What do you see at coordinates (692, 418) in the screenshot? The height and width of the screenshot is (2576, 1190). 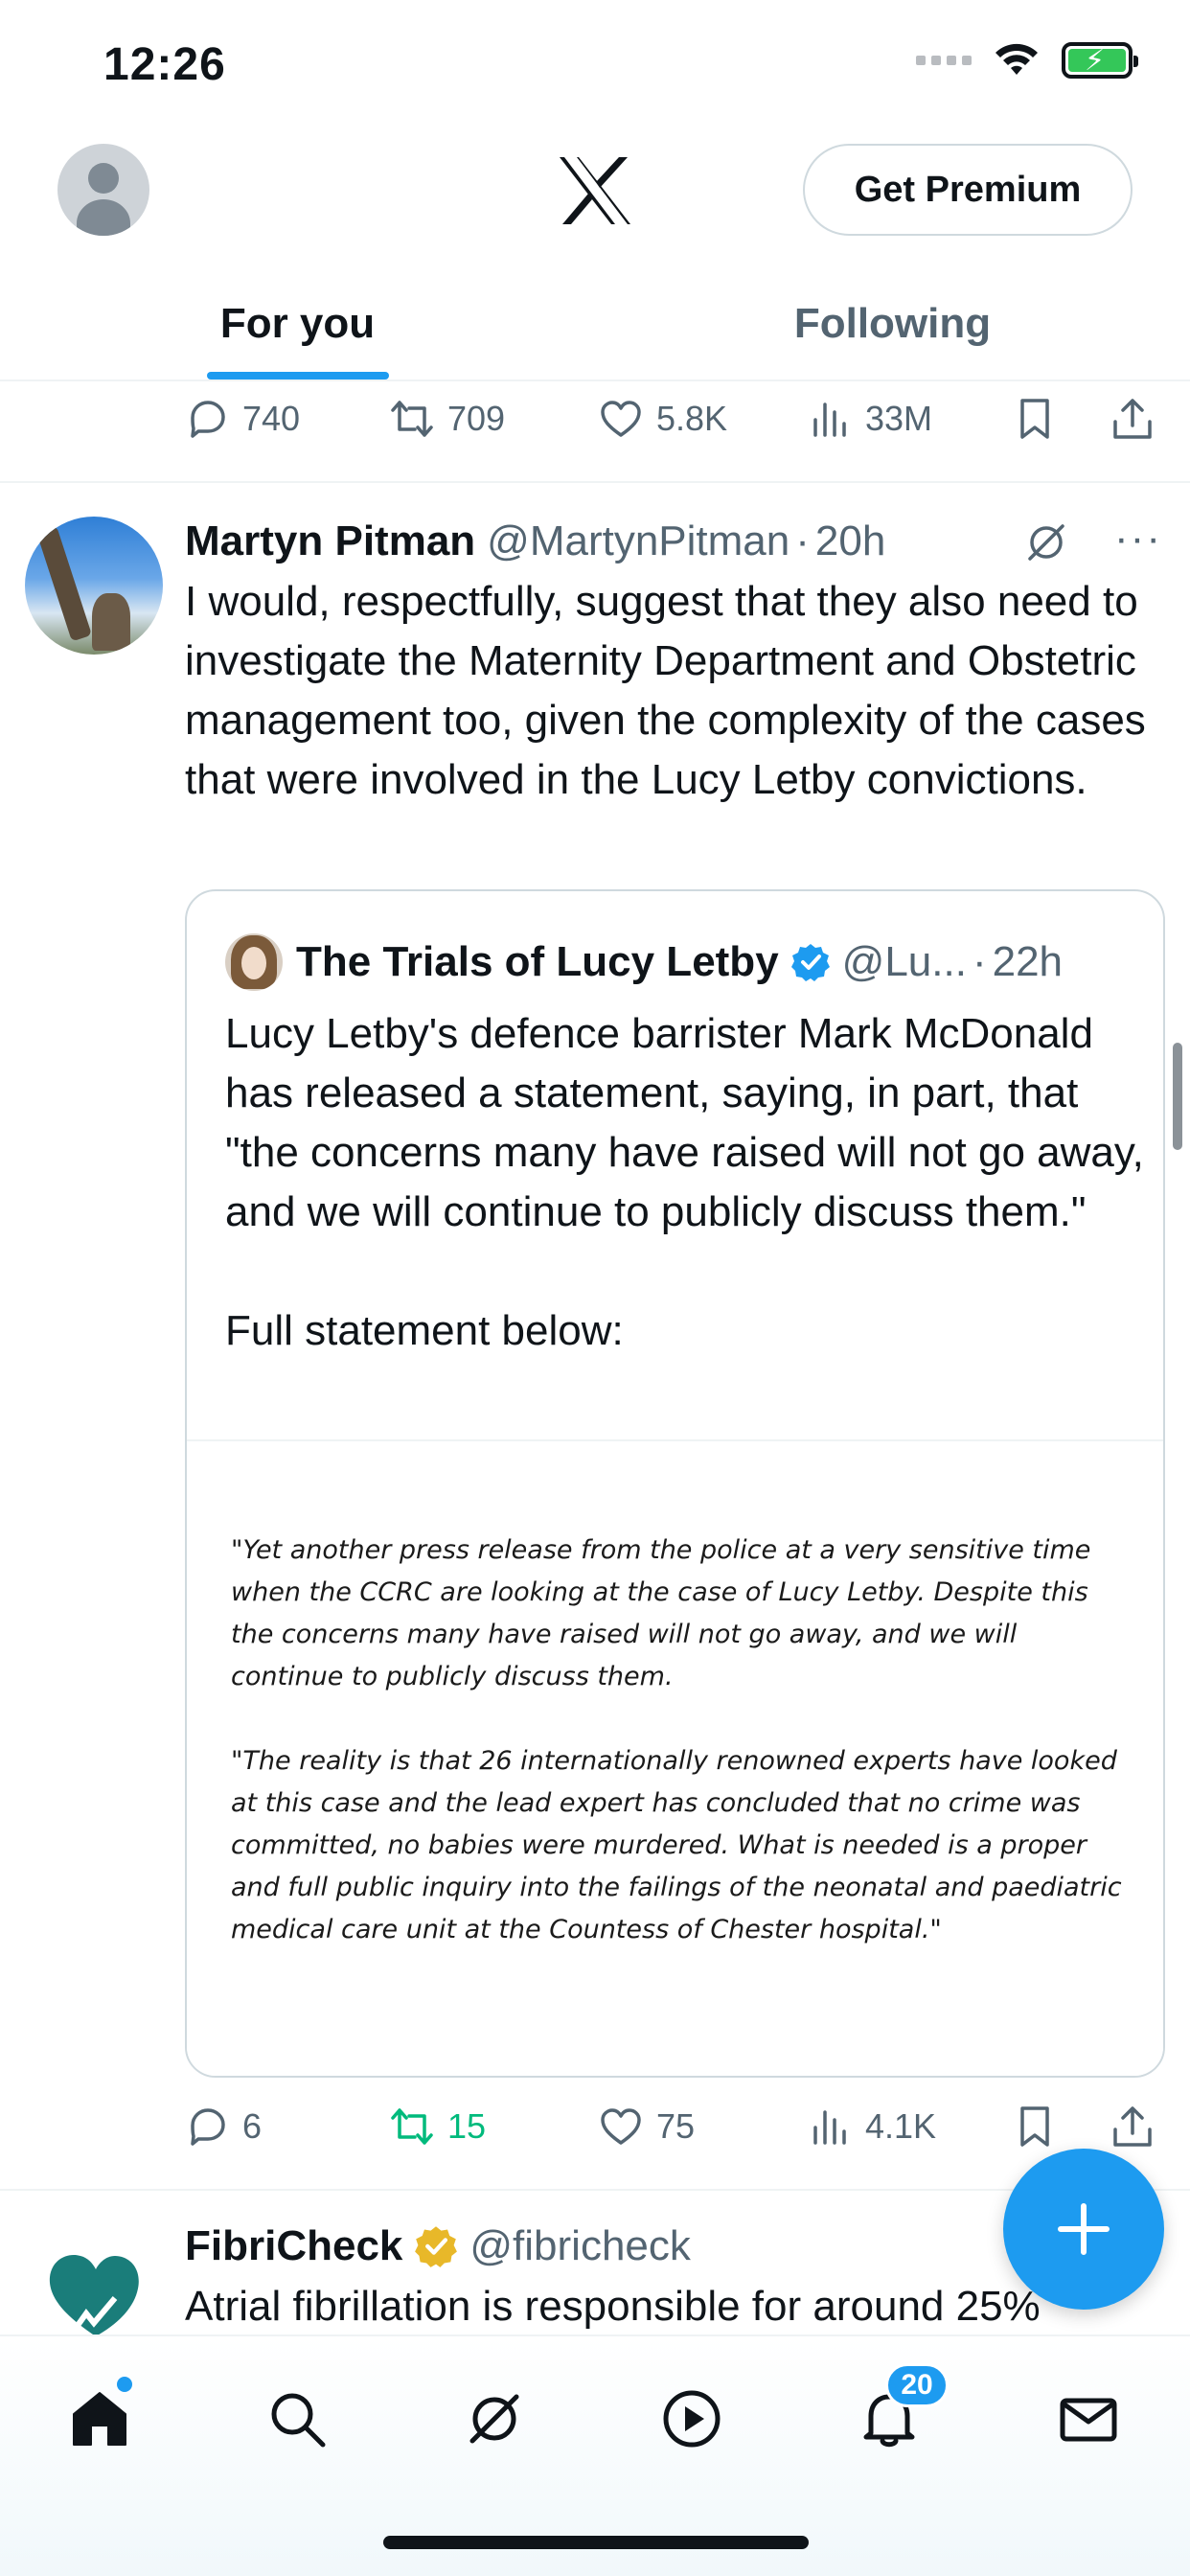 I see `like-count: 5.8K` at bounding box center [692, 418].